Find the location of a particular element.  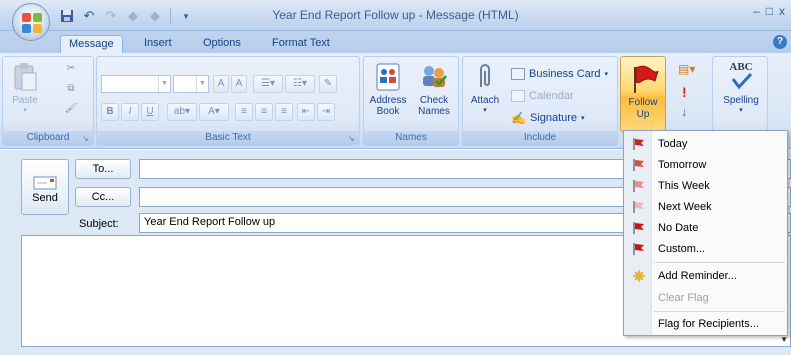

spelling-check-icon: ABC is located at coordinates (741, 77).